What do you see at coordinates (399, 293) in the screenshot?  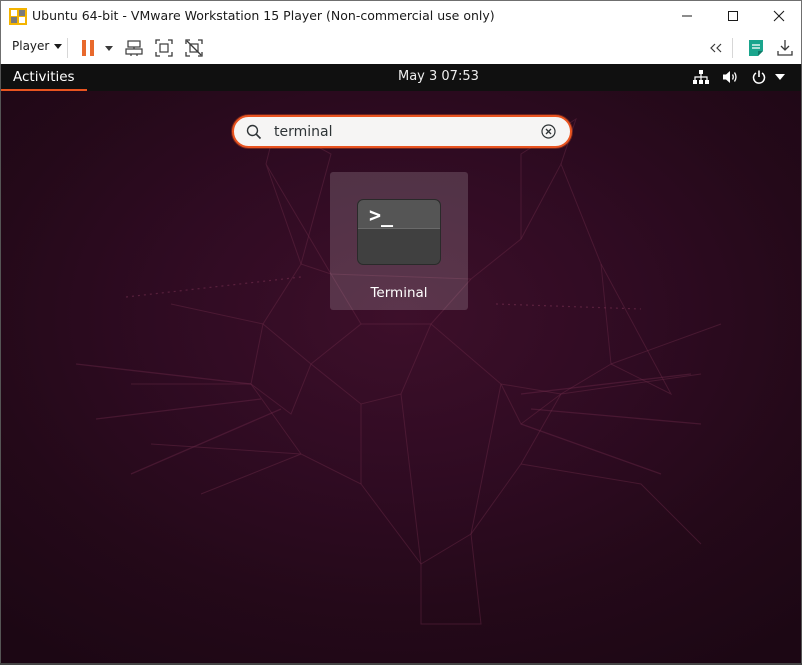 I see `app-result-label: Terminal` at bounding box center [399, 293].